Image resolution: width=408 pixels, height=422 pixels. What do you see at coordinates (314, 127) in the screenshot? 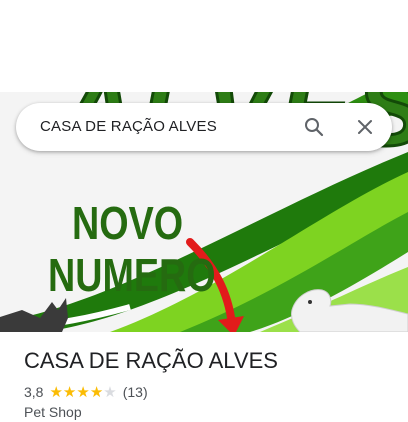
I see `search-icon` at bounding box center [314, 127].